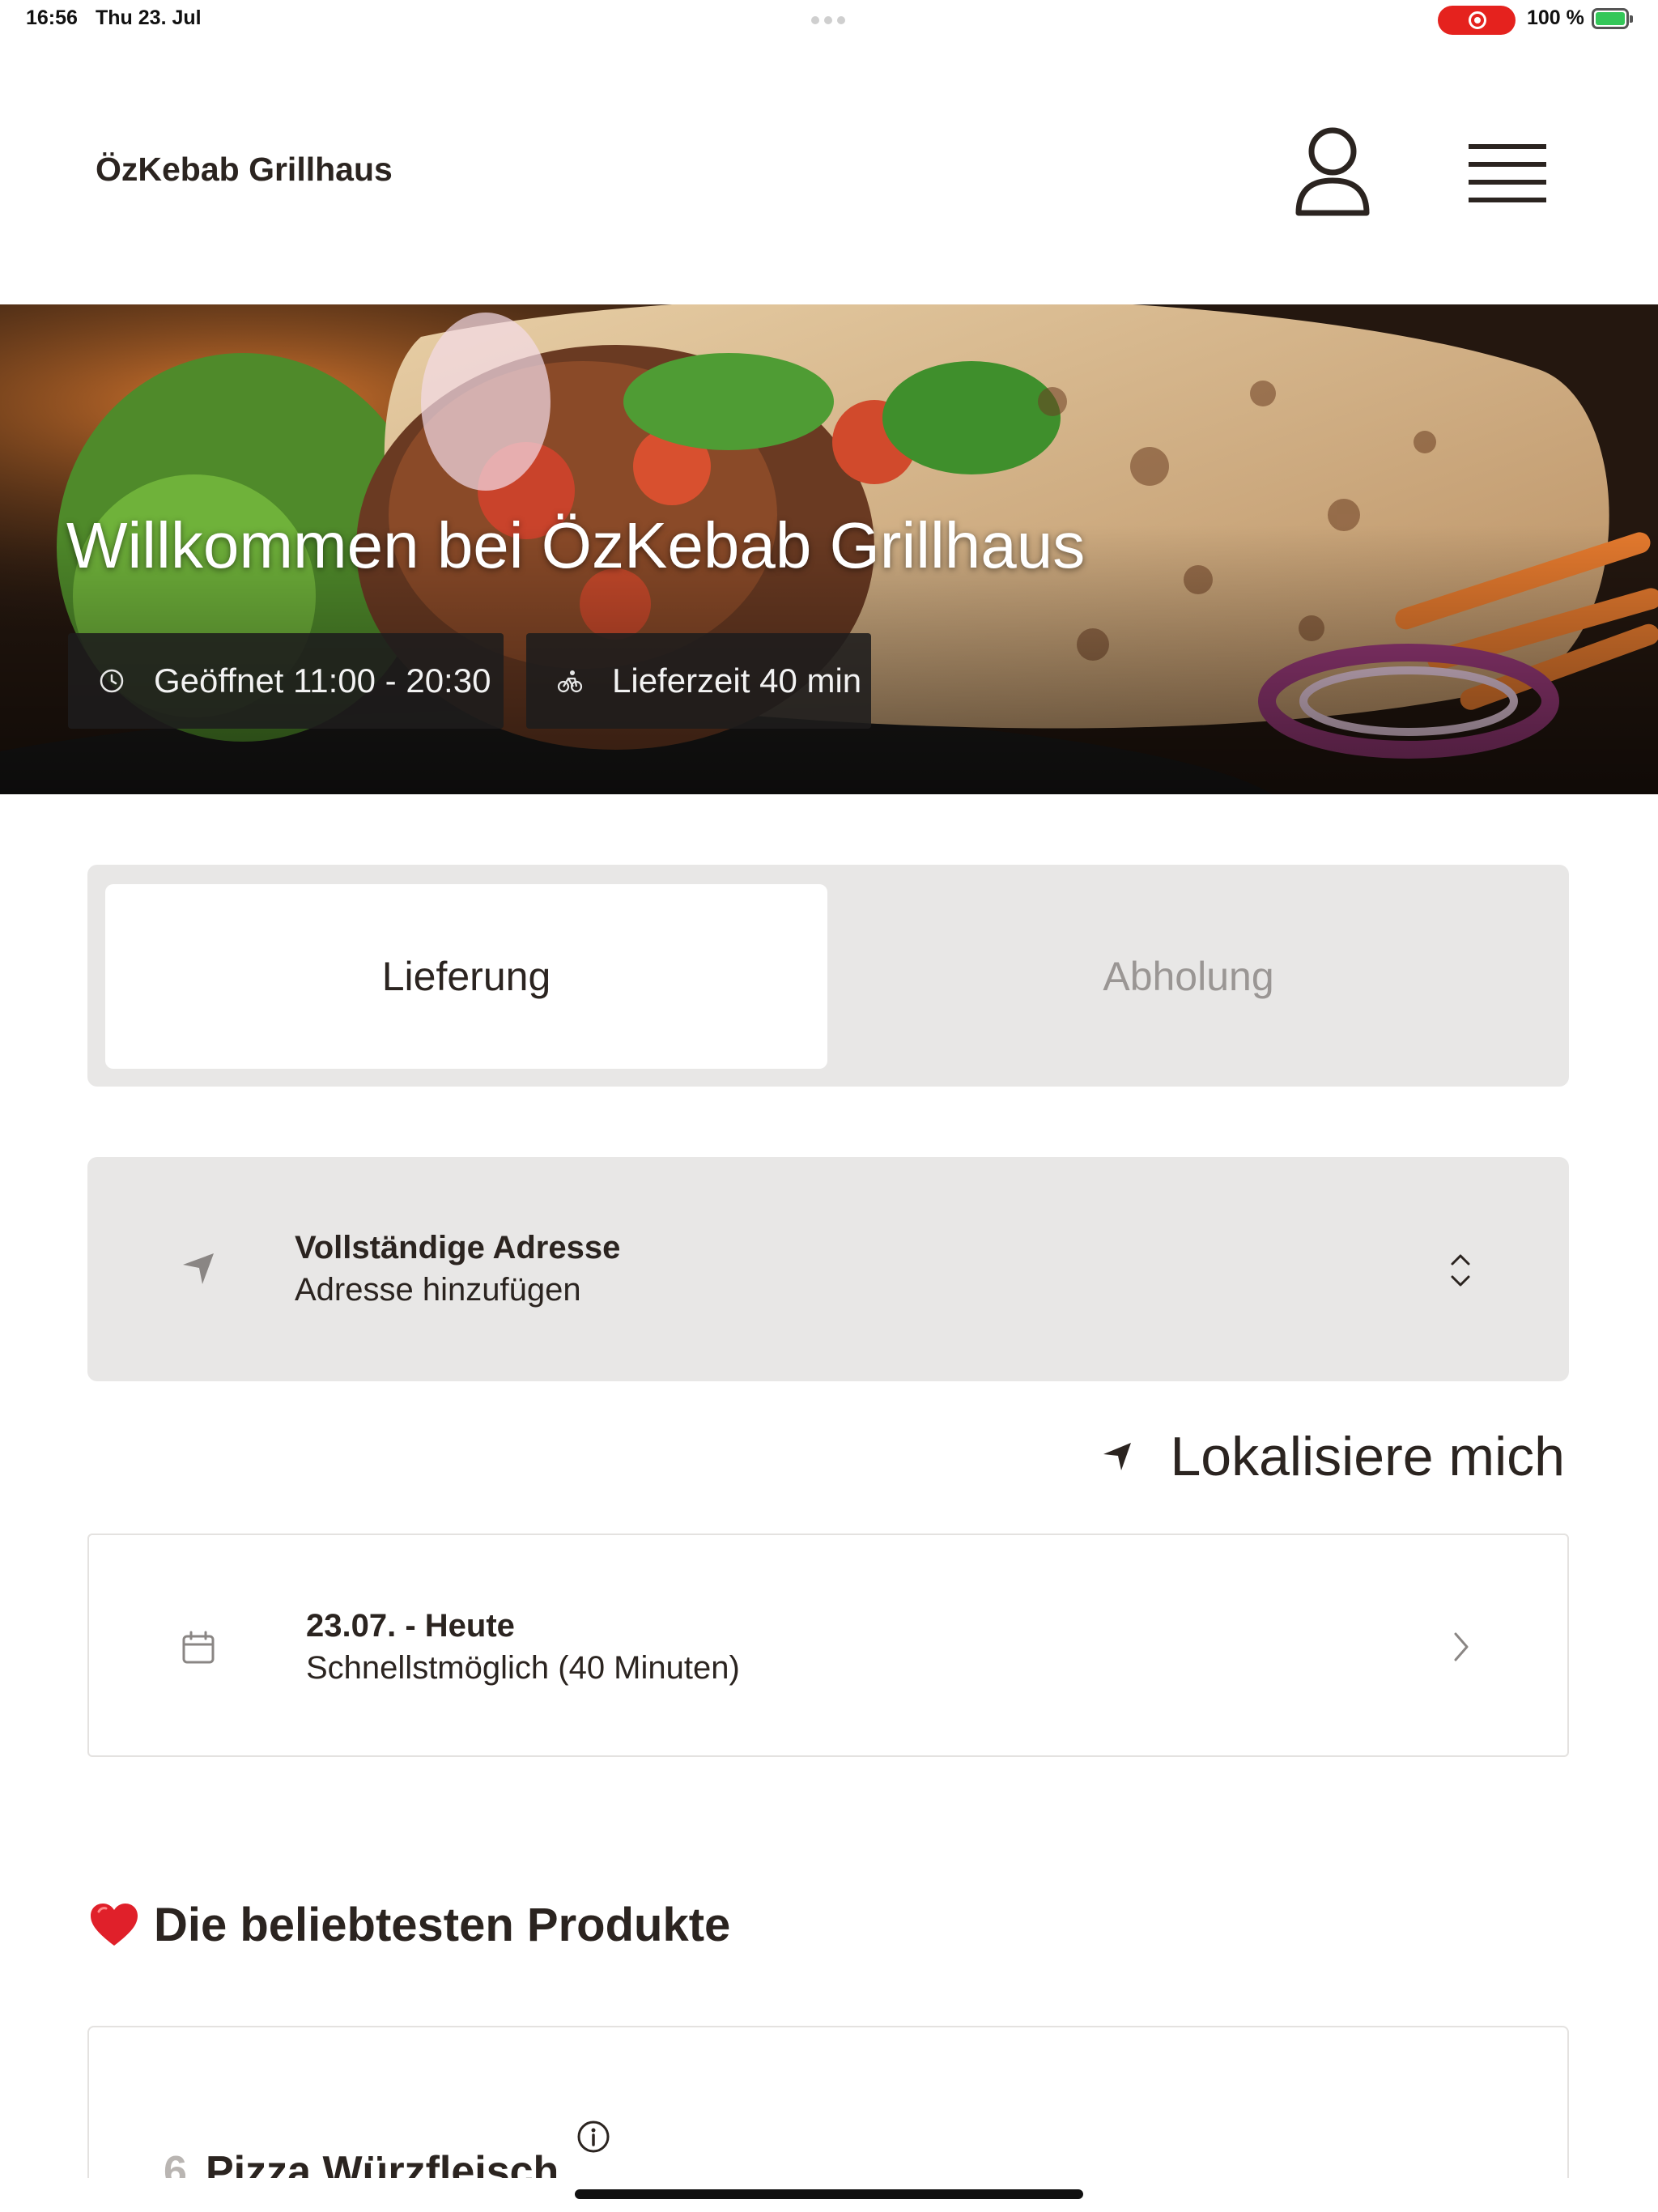 The height and width of the screenshot is (2212, 1658). I want to click on status-time: 16:56, so click(52, 18).